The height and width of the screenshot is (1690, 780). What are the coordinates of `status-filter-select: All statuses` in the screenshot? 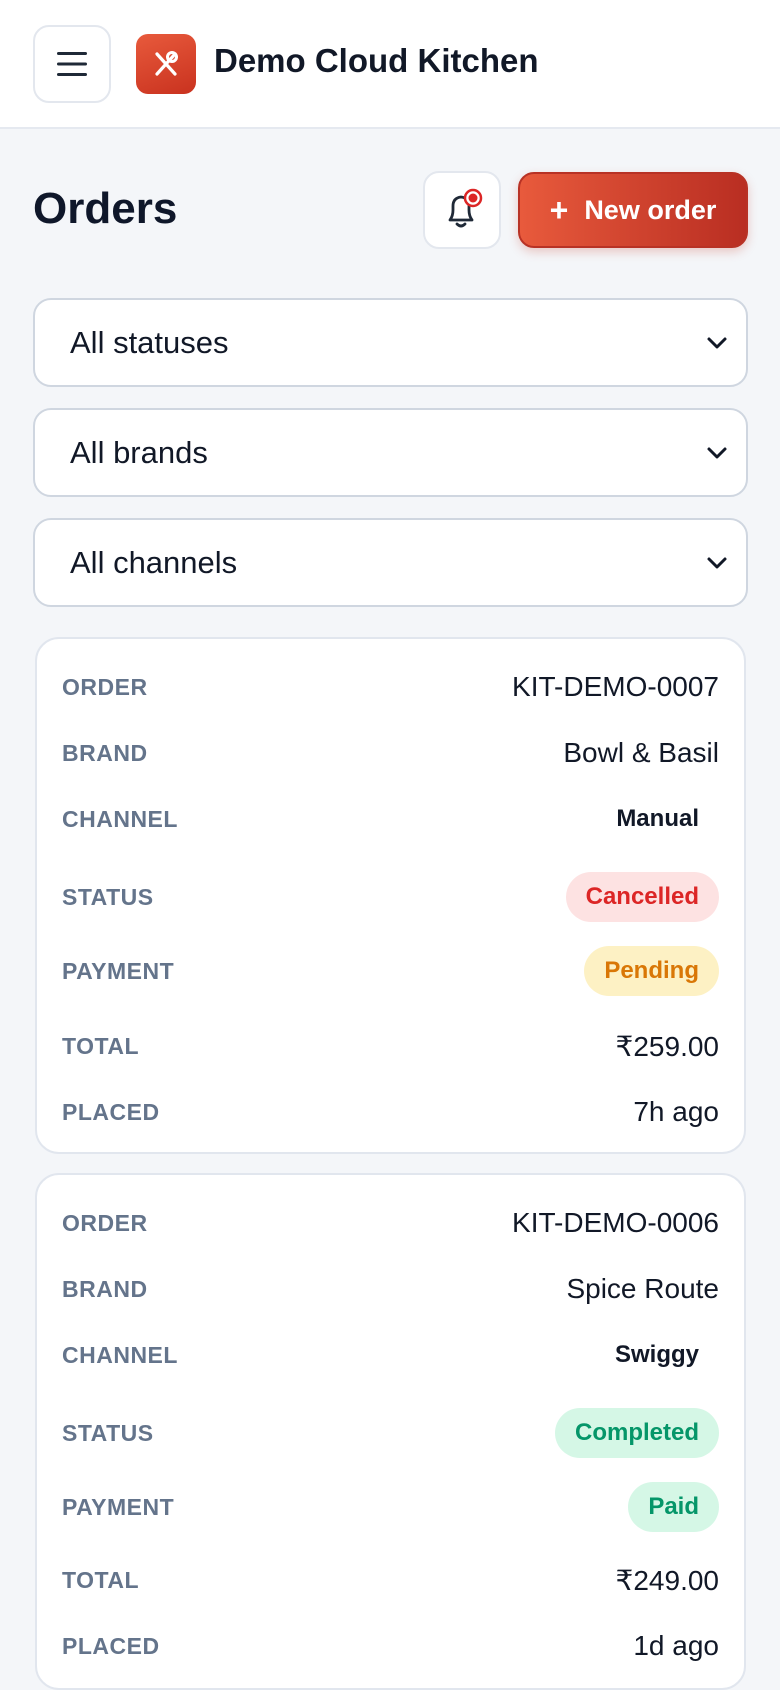 It's located at (390, 342).